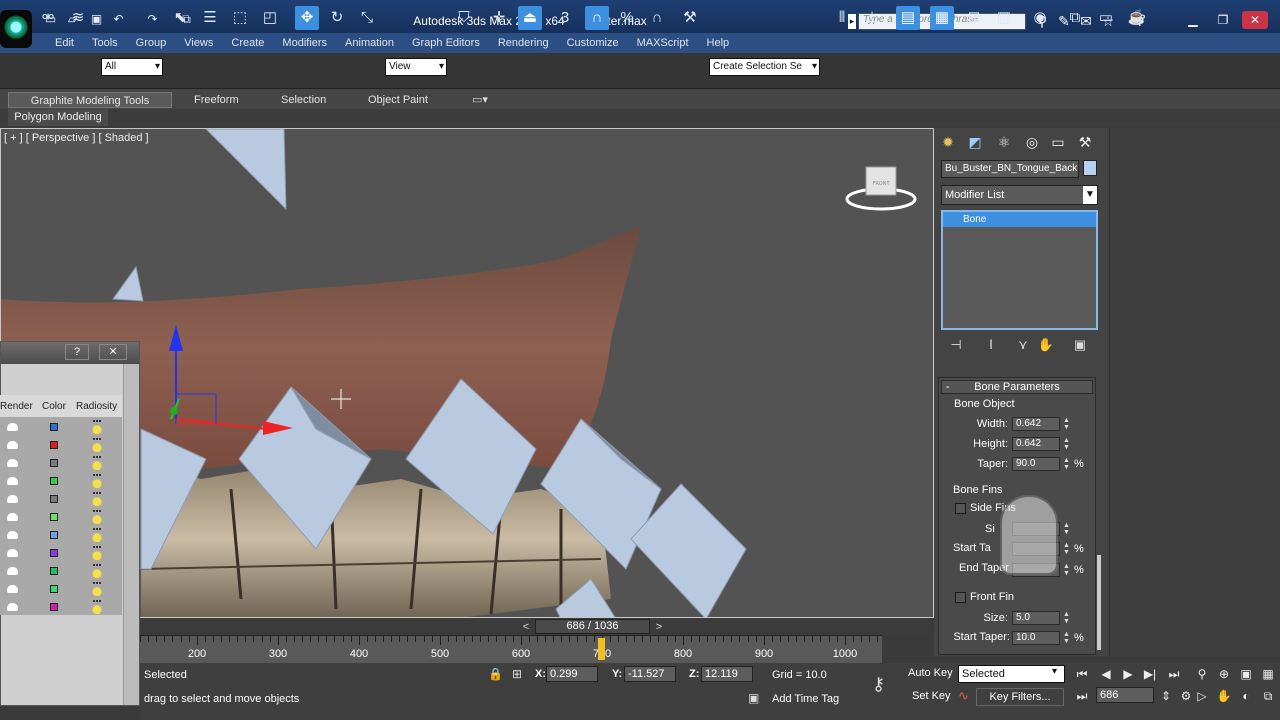 This screenshot has width=1280, height=720. Describe the element at coordinates (1174, 674) in the screenshot. I see `go-to-end-icon: ⏭` at that location.